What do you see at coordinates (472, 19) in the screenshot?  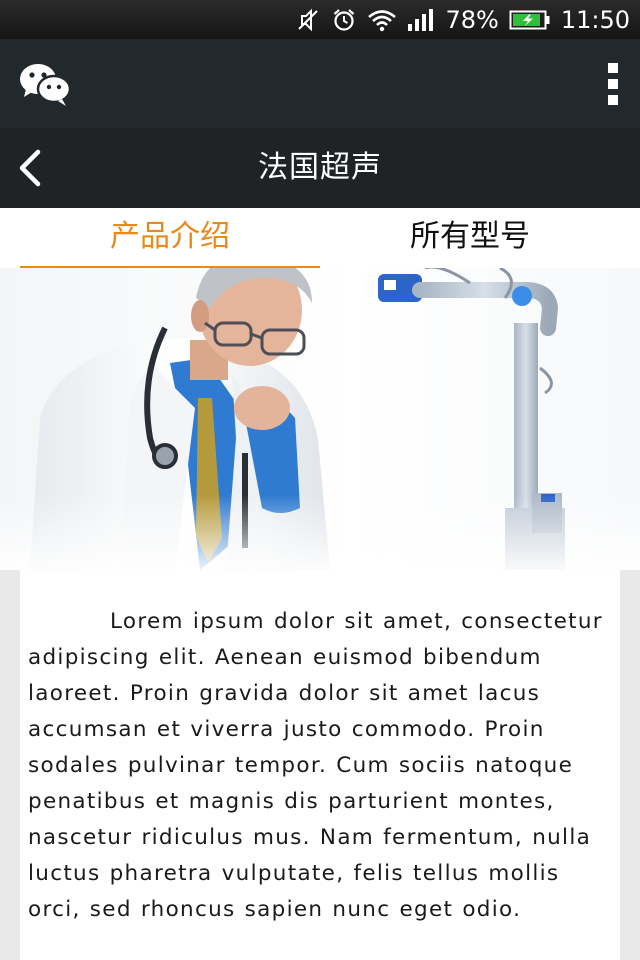 I see `battery-percent: 78%` at bounding box center [472, 19].